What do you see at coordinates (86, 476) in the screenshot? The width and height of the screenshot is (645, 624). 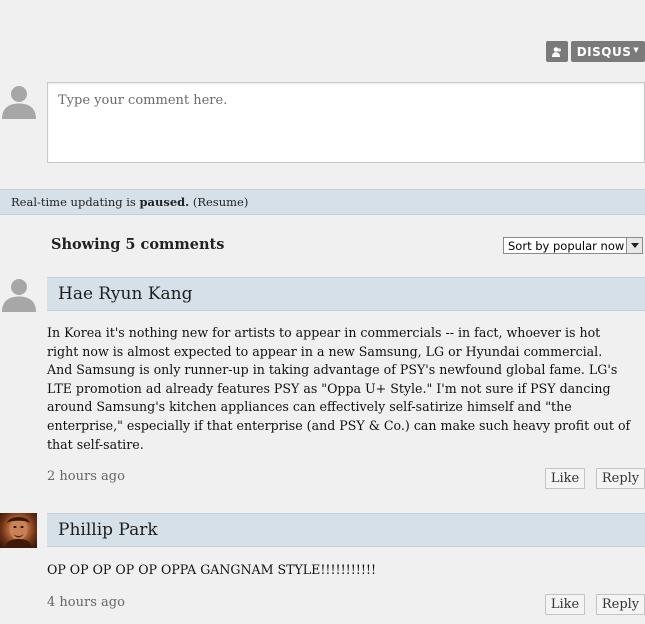 I see `comment-timestamp: 2 hours ago` at bounding box center [86, 476].